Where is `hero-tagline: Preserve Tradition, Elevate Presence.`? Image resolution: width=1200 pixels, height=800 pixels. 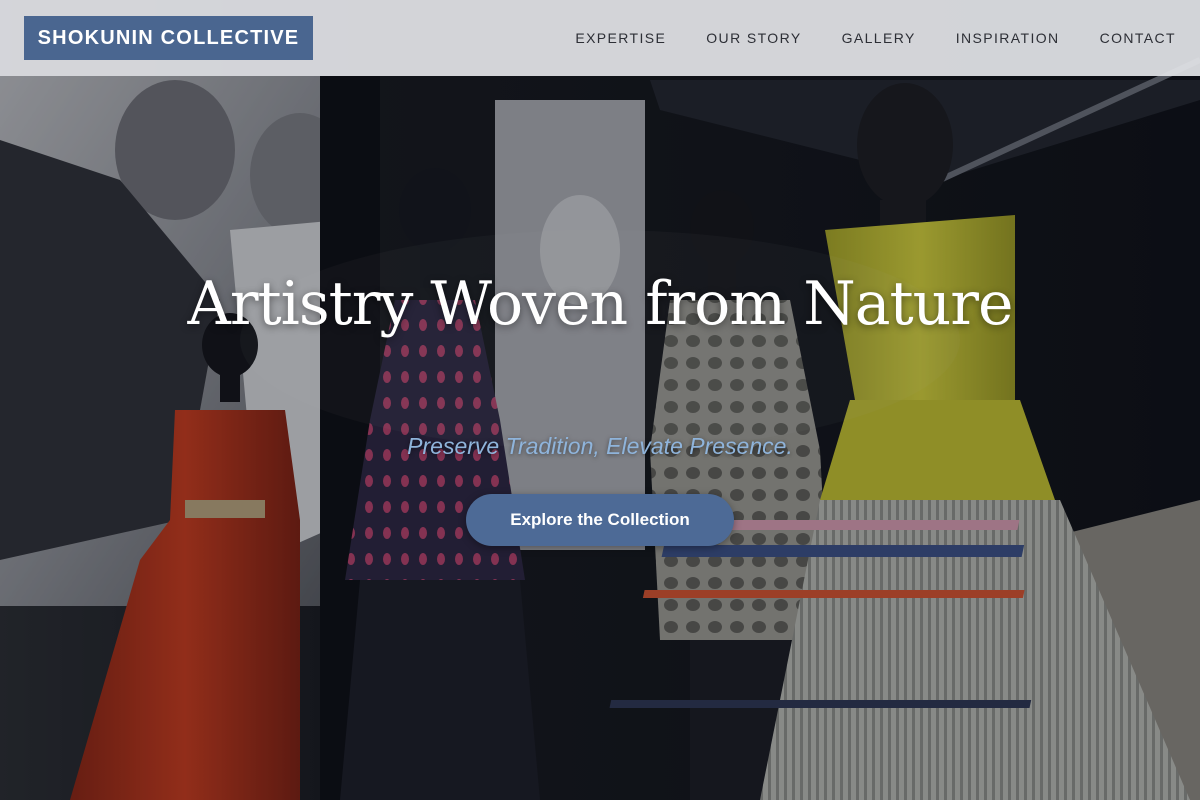
hero-tagline: Preserve Tradition, Elevate Presence. is located at coordinates (600, 446).